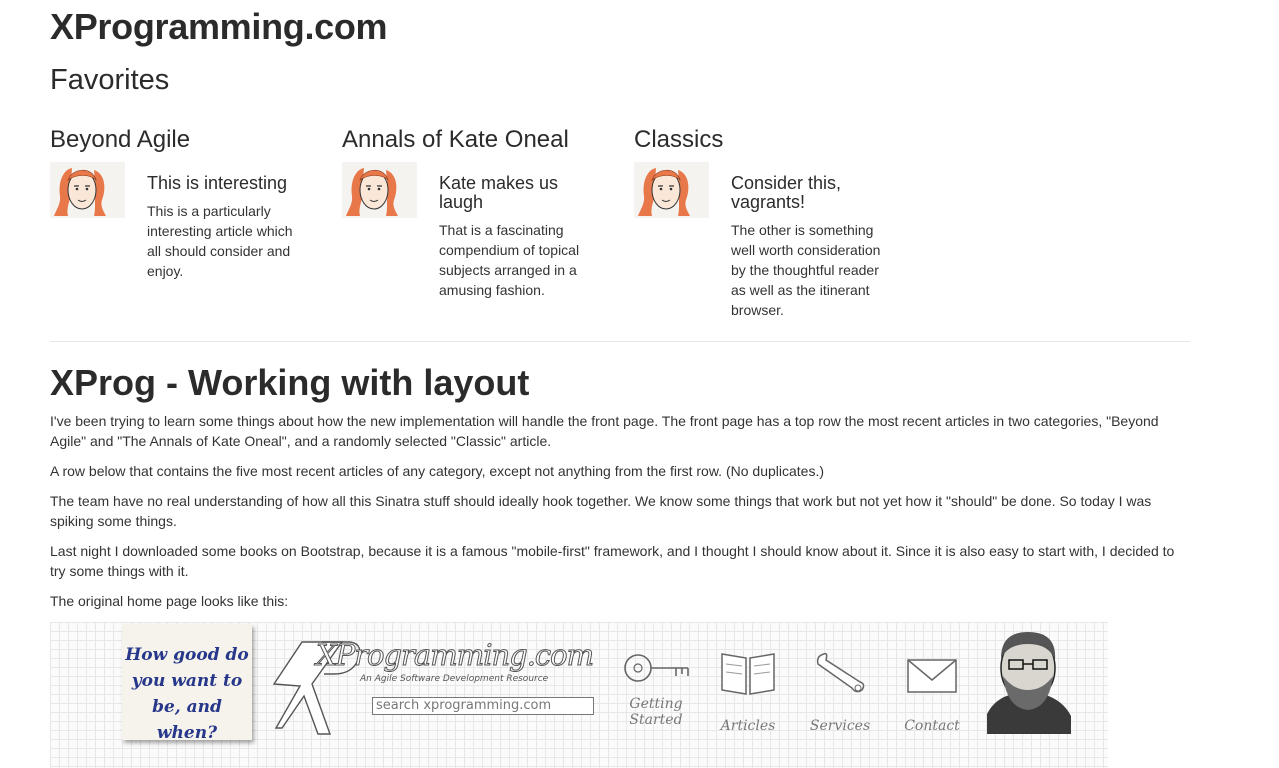 The width and height of the screenshot is (1279, 768). Describe the element at coordinates (519, 193) in the screenshot. I see `article-title: Kate makes us laugh` at that location.